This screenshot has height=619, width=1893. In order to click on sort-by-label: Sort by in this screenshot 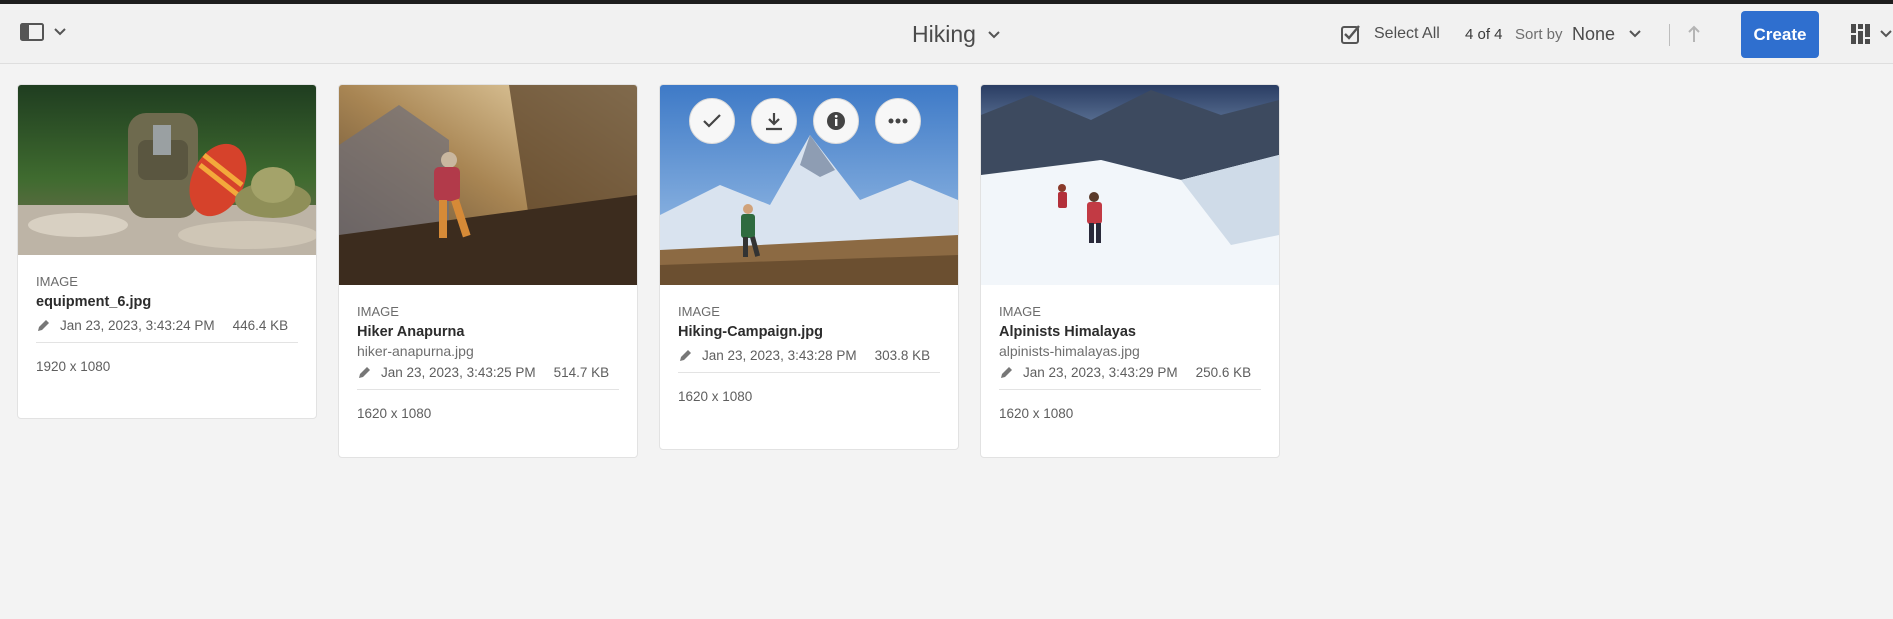, I will do `click(1539, 34)`.